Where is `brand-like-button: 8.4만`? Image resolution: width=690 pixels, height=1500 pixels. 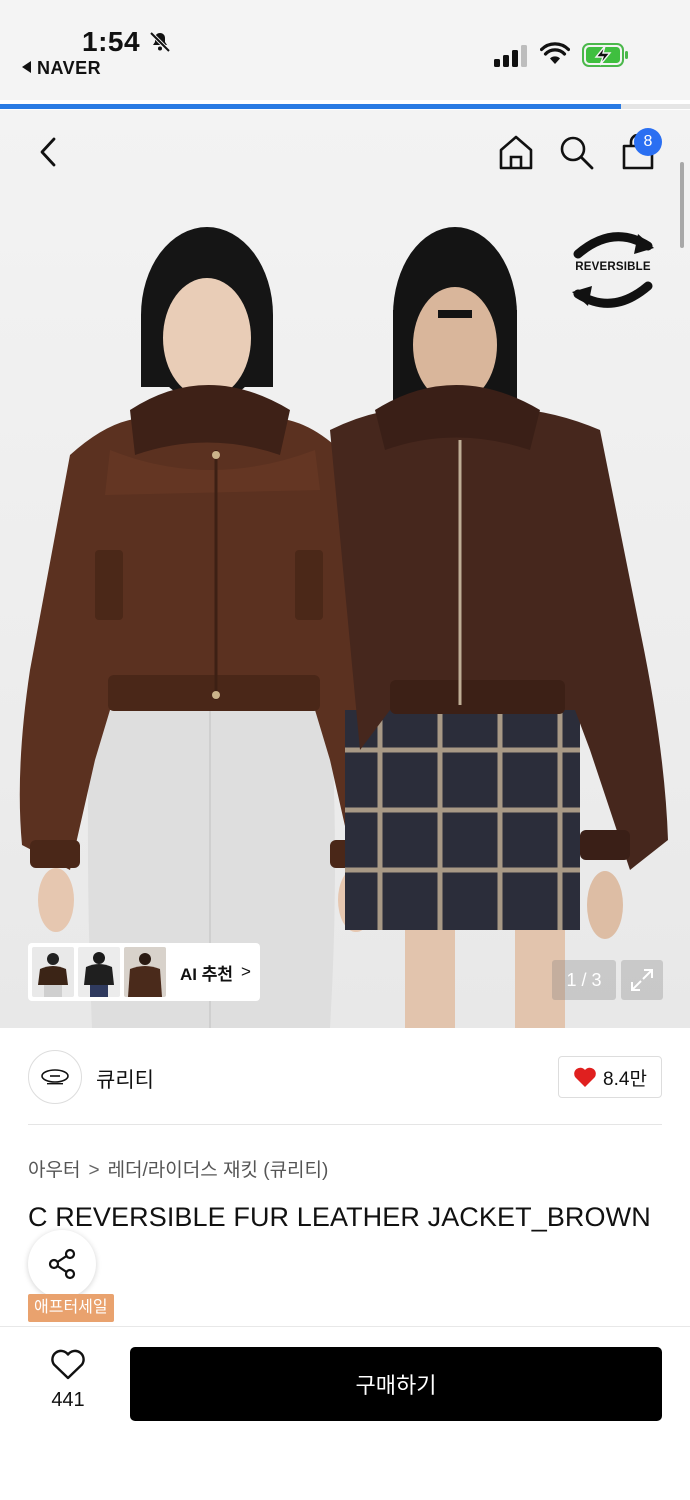 brand-like-button: 8.4만 is located at coordinates (610, 1077).